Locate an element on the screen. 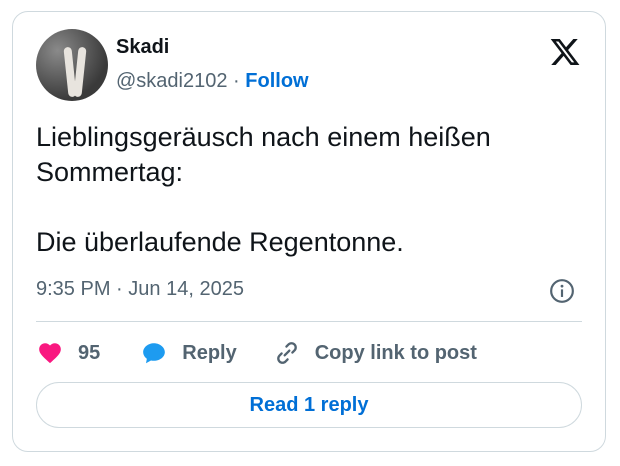 Image resolution: width=620 pixels, height=466 pixels. tweet-date: Jun 14, 2025 is located at coordinates (186, 289).